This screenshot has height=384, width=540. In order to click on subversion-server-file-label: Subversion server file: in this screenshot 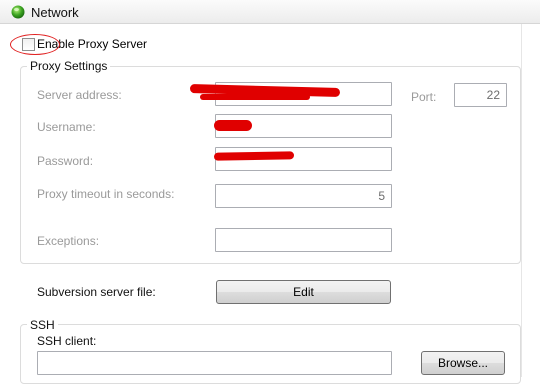, I will do `click(96, 292)`.